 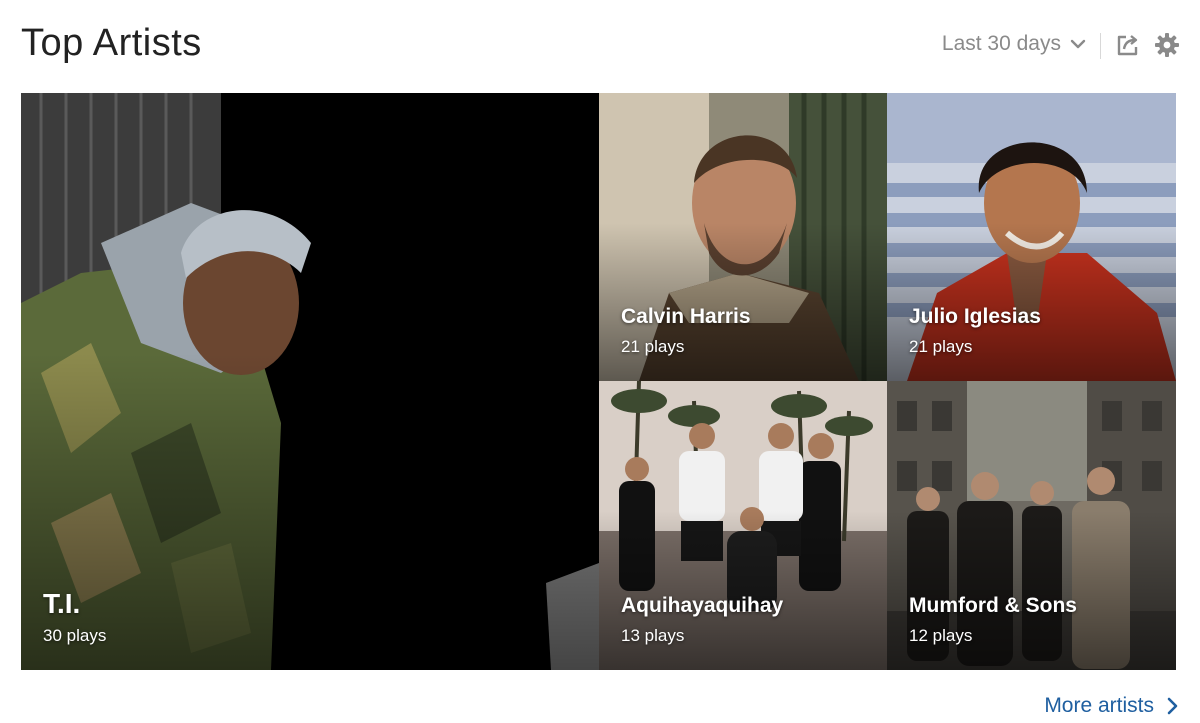 I want to click on date-range-label: Last 30 days, so click(x=1001, y=43).